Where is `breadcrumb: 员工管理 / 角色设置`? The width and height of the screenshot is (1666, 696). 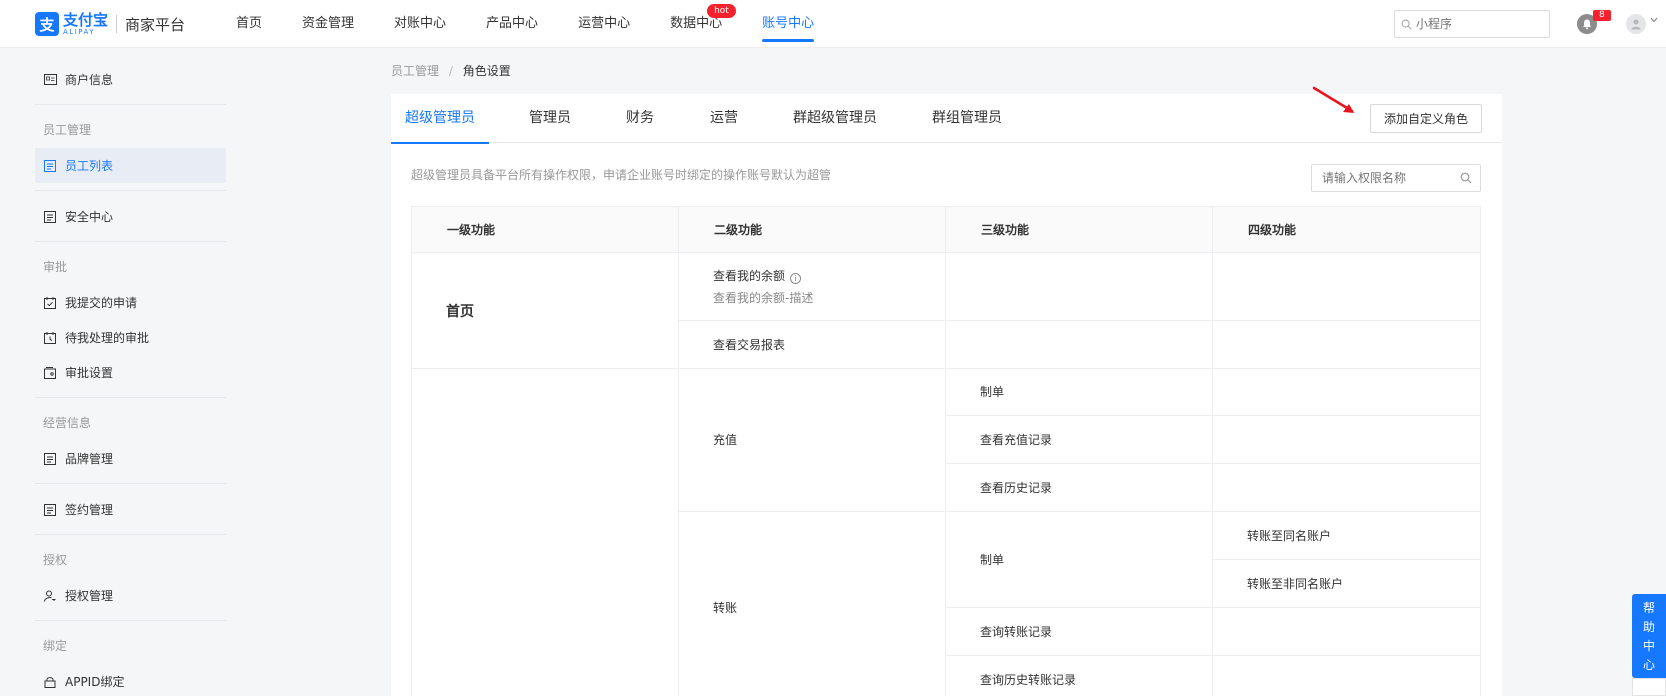 breadcrumb: 员工管理 / 角色设置 is located at coordinates (451, 70).